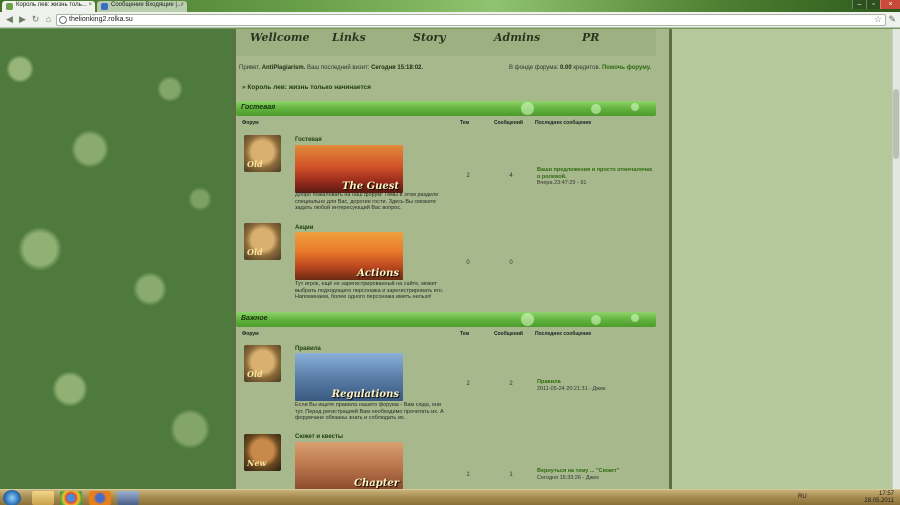  Describe the element at coordinates (568, 477) in the screenshot. I see `last-post-meta: Сегодня 15:33:26 - Джек` at that location.